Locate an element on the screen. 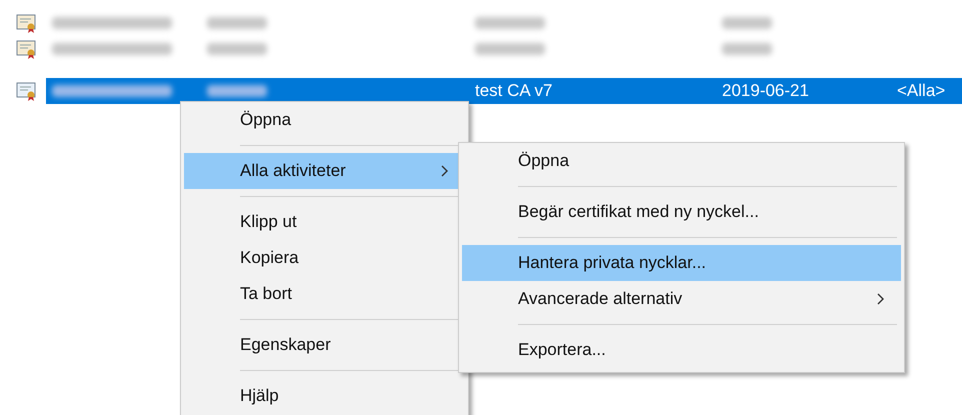 The image size is (962, 415). cell-text: 2019-06-21 is located at coordinates (765, 91).